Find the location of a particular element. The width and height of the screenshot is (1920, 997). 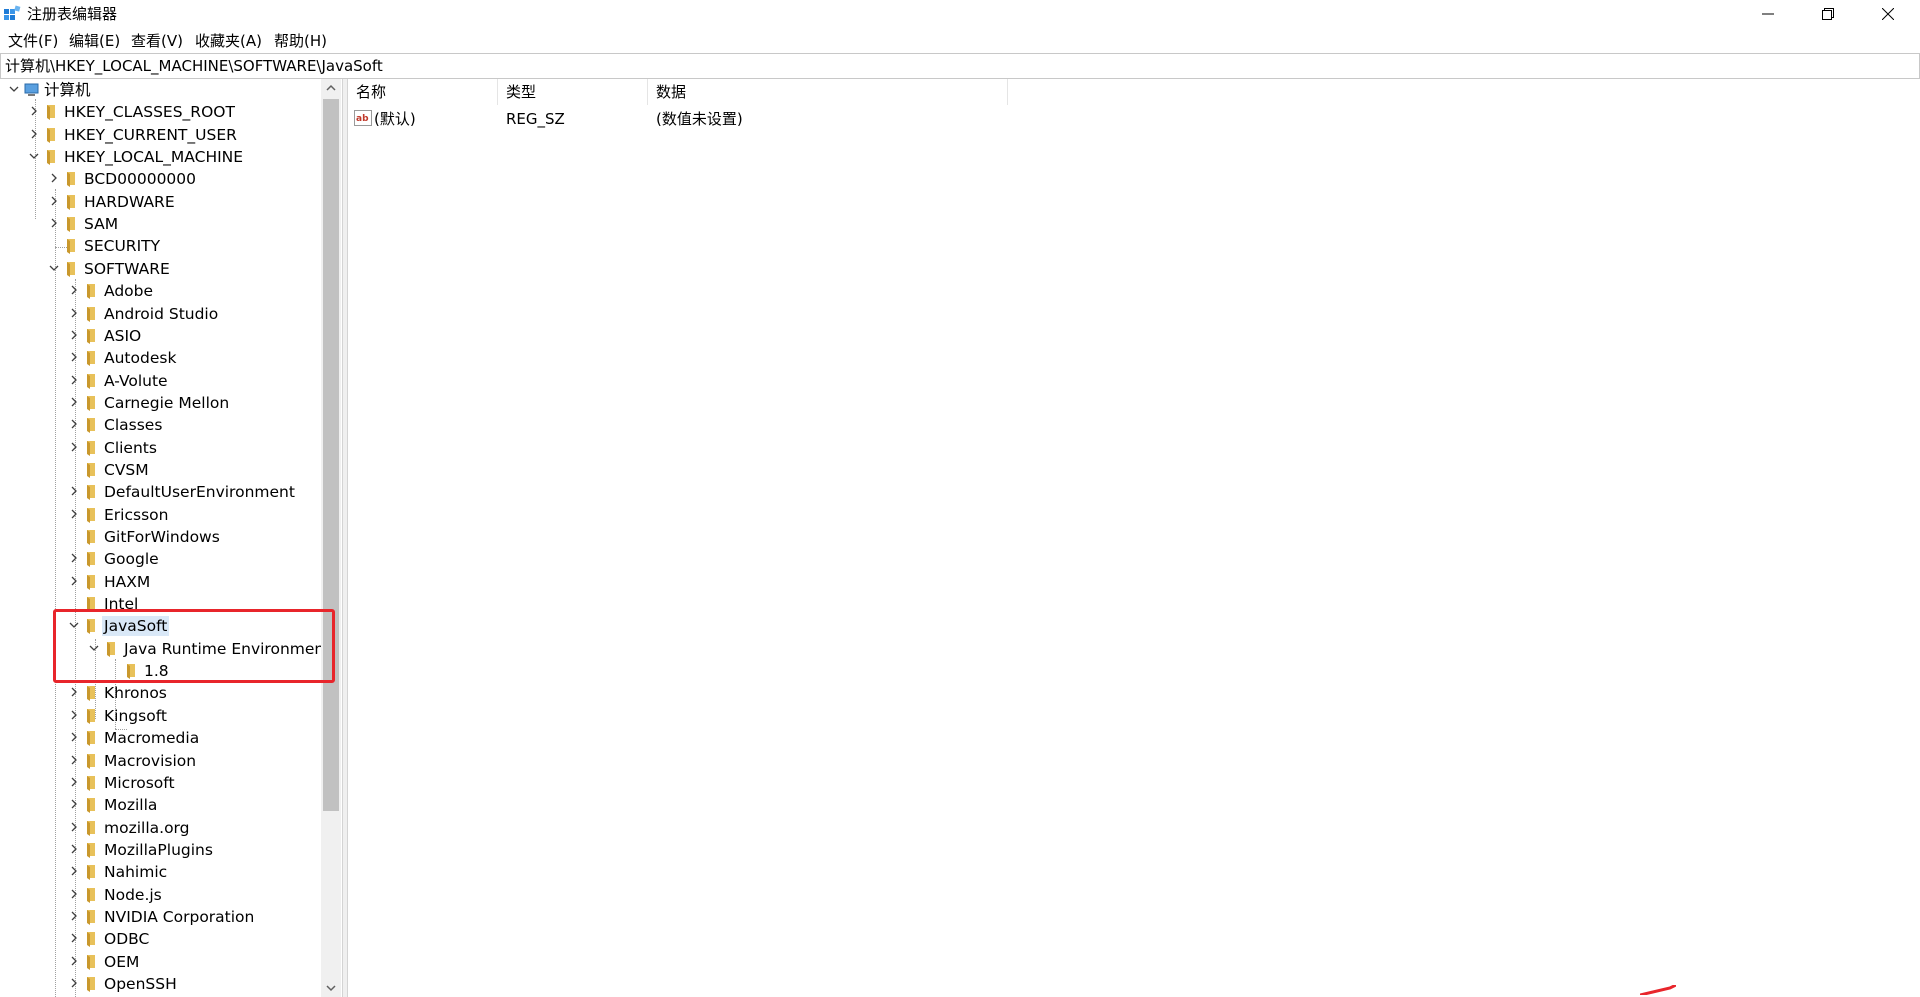

tree-item-key: A-Volute is located at coordinates (161, 381).